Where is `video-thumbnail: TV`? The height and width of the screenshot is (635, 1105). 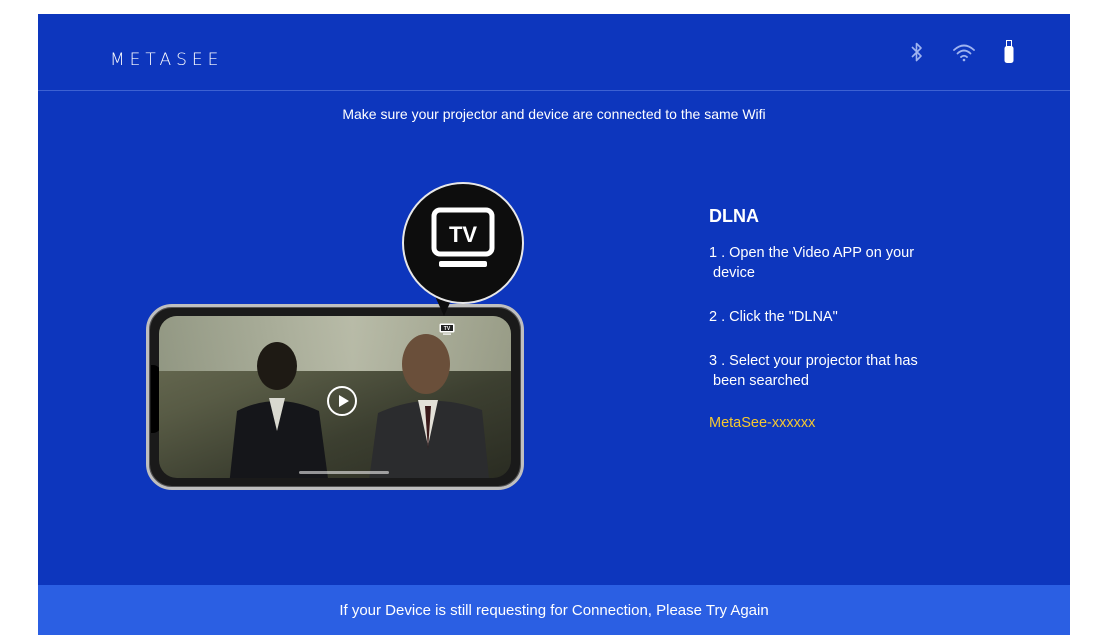
video-thumbnail: TV is located at coordinates (335, 397).